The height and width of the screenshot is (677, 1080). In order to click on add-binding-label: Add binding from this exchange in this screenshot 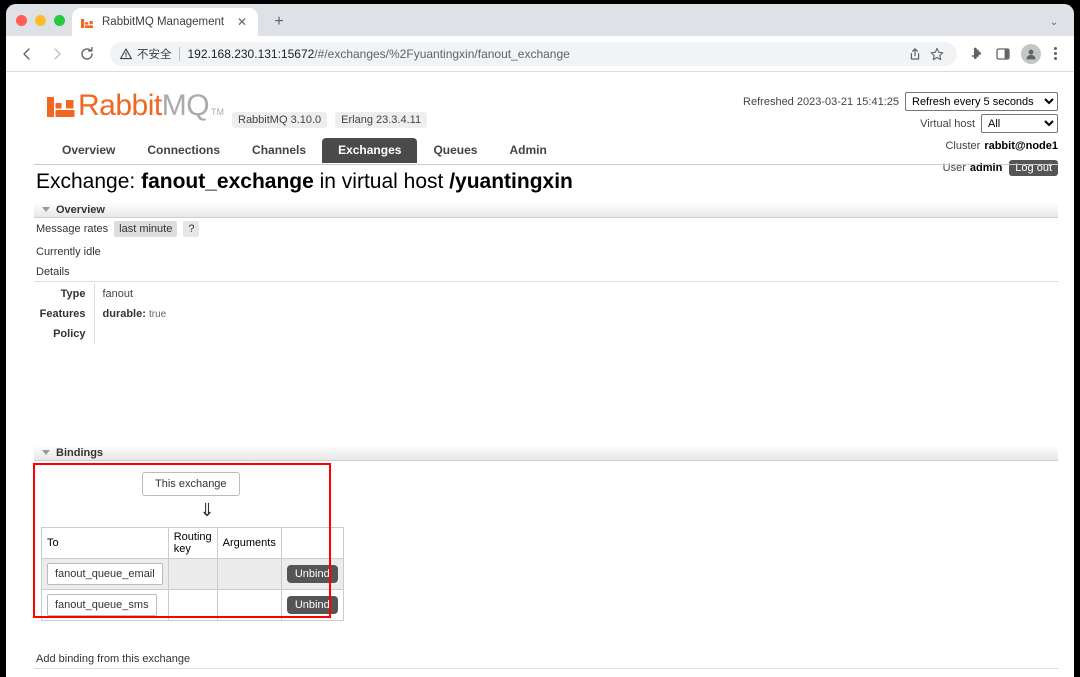, I will do `click(113, 659)`.